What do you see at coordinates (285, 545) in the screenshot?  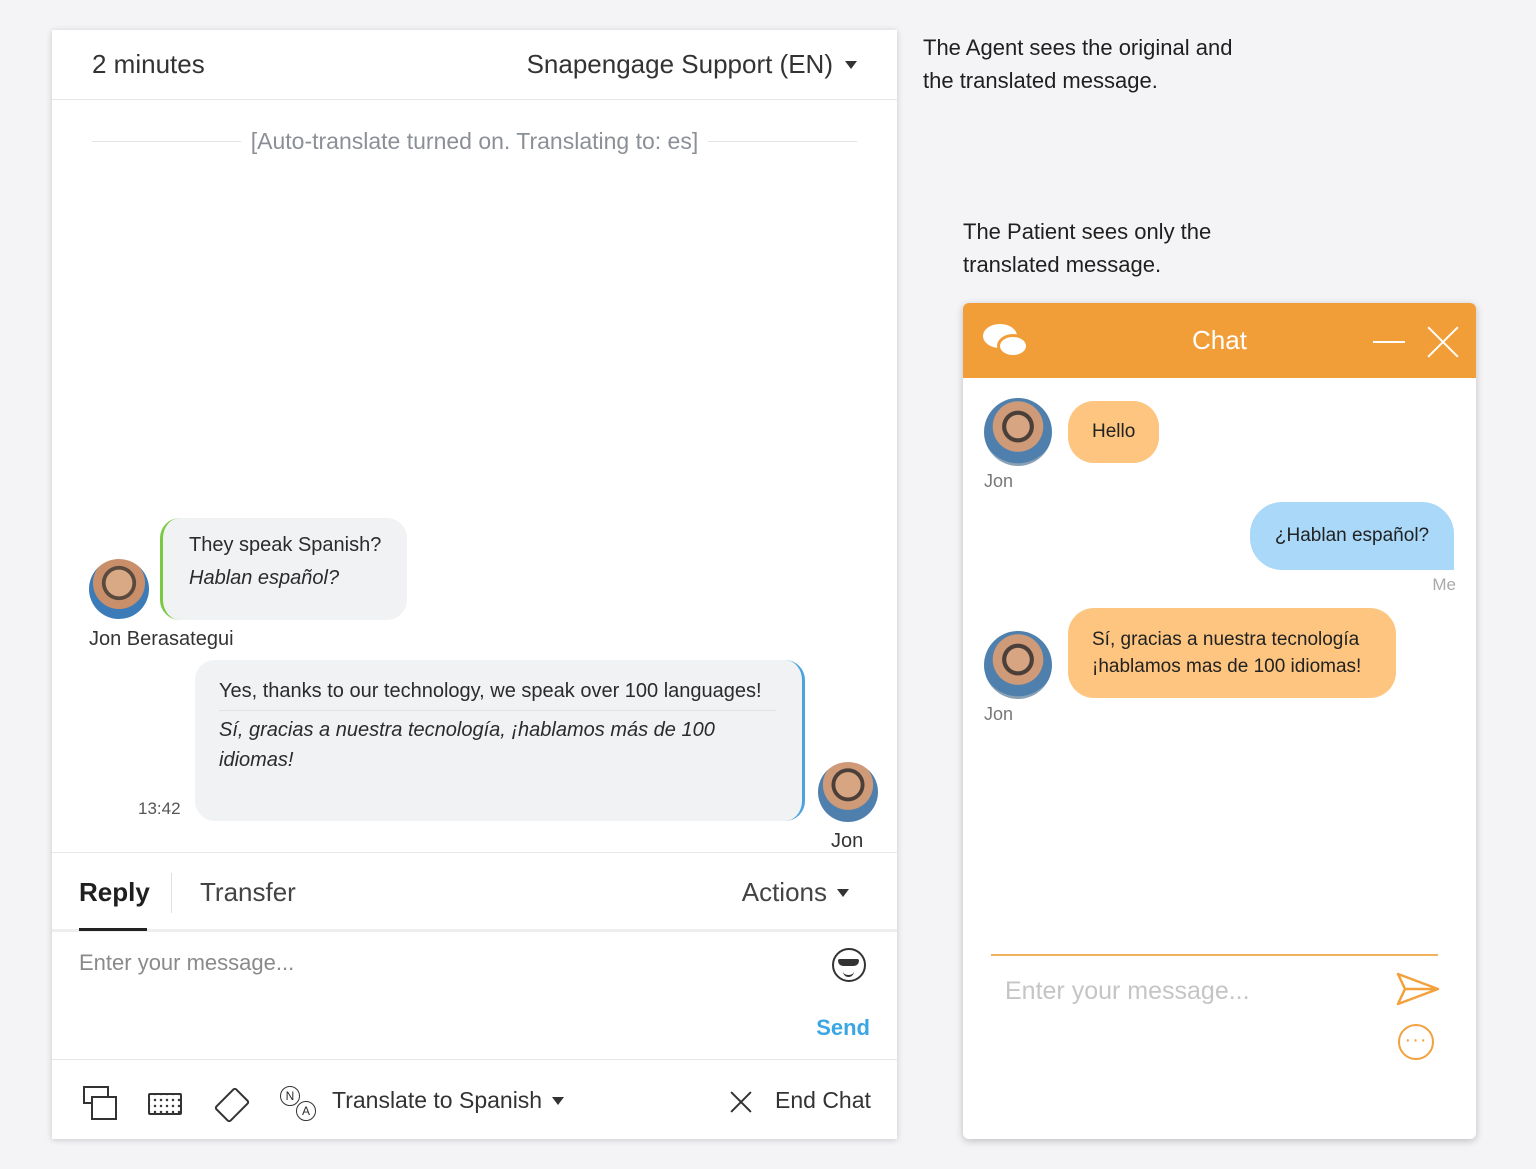 I see `message-original: They speak Spanish?` at bounding box center [285, 545].